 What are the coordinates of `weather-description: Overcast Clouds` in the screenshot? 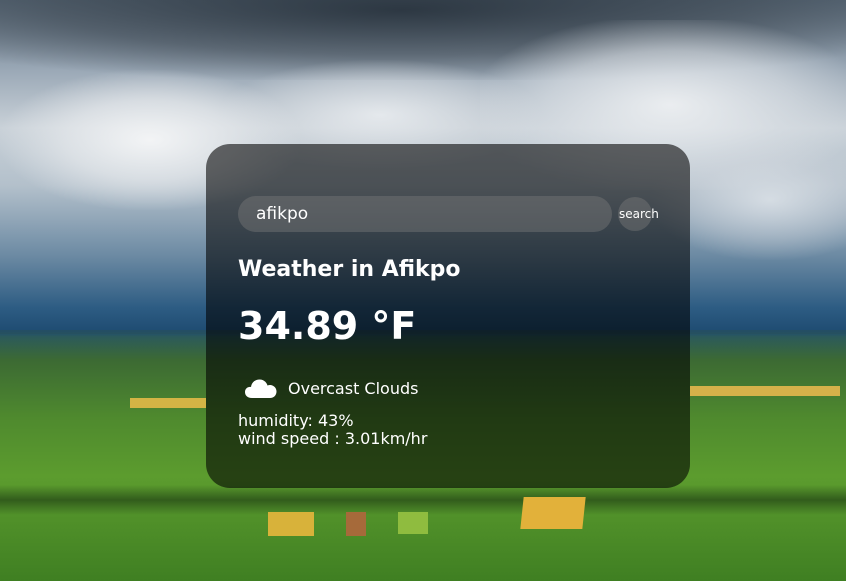 It's located at (353, 388).